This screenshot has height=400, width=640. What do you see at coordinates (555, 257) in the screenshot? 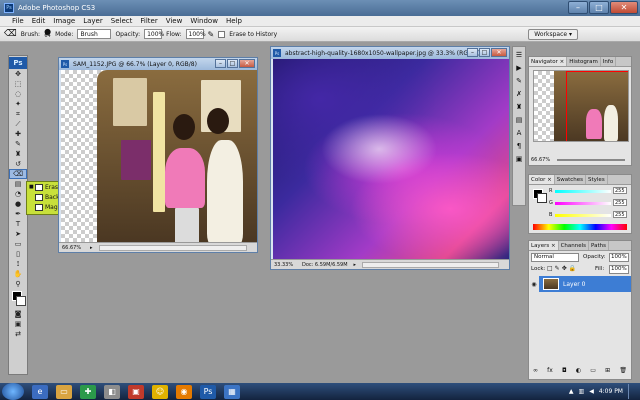
I see `blend-mode-select: Normal` at bounding box center [555, 257].